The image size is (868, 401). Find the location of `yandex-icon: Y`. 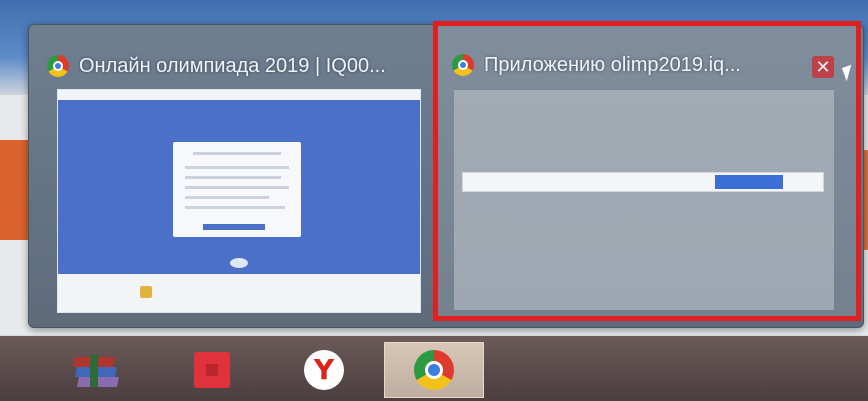

yandex-icon: Y is located at coordinates (324, 370).